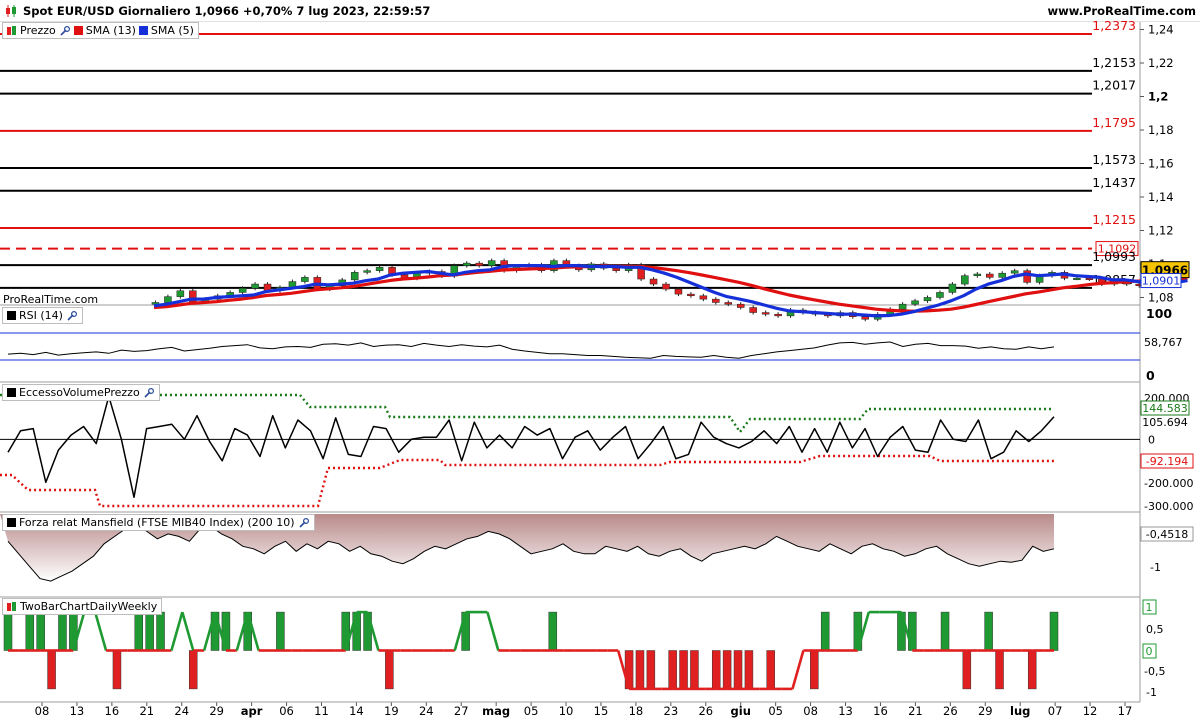  I want to click on y-tick-label: 1,2, so click(1158, 97).